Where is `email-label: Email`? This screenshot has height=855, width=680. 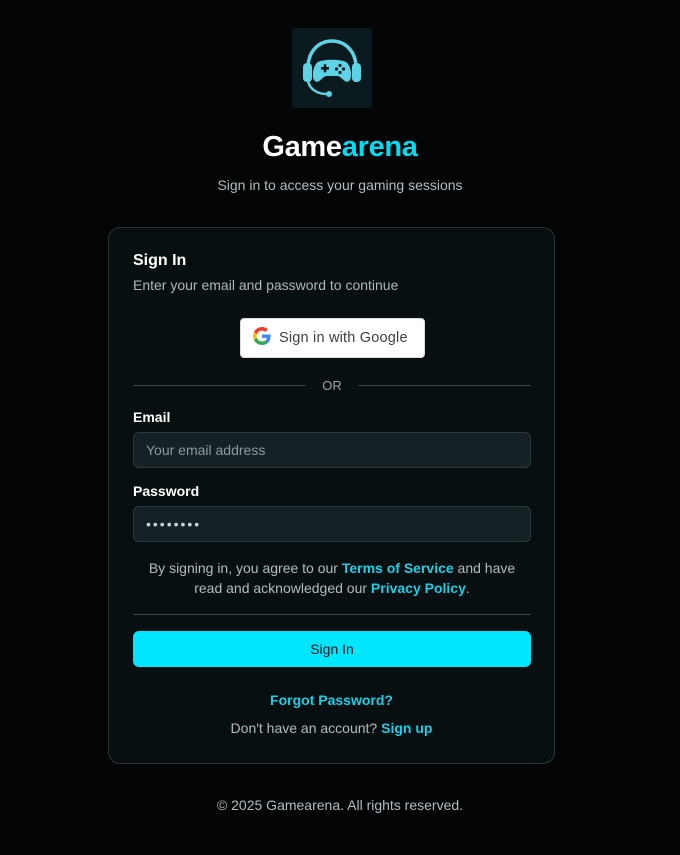
email-label: Email is located at coordinates (152, 417).